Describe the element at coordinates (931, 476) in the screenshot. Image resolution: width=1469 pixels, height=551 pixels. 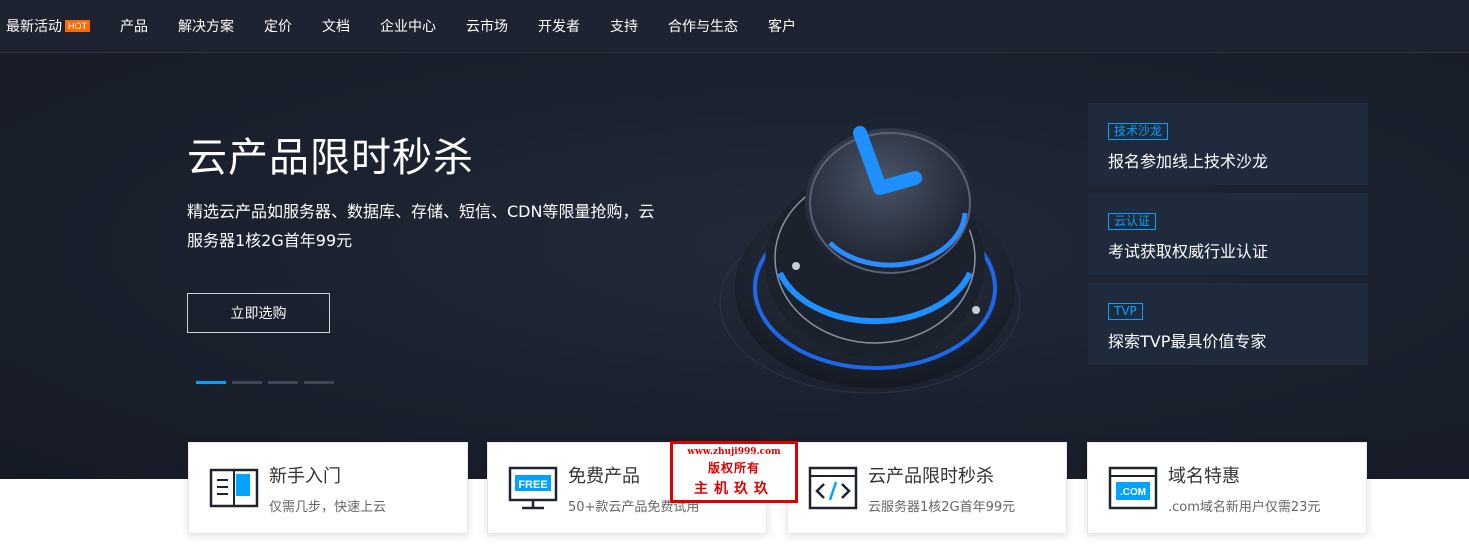
I see `quick-link-title: 云产品限时秒杀` at that location.